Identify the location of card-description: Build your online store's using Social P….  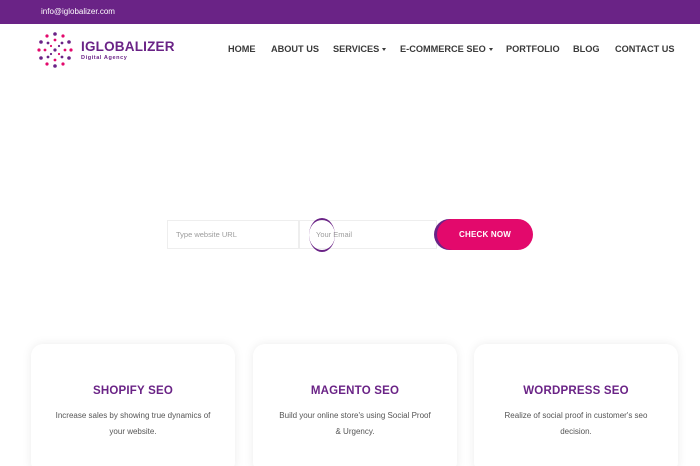
(355, 423).